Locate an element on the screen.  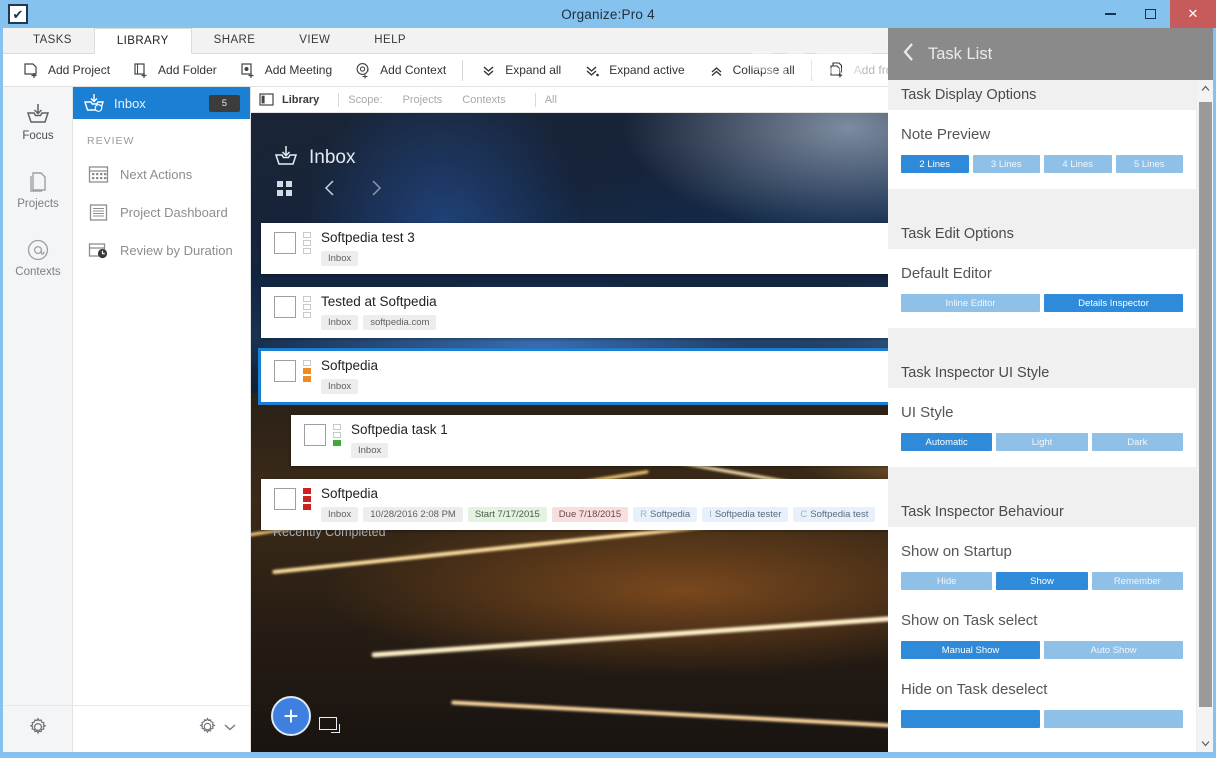
option-hide-deselect-b is located at coordinates (1113, 719).